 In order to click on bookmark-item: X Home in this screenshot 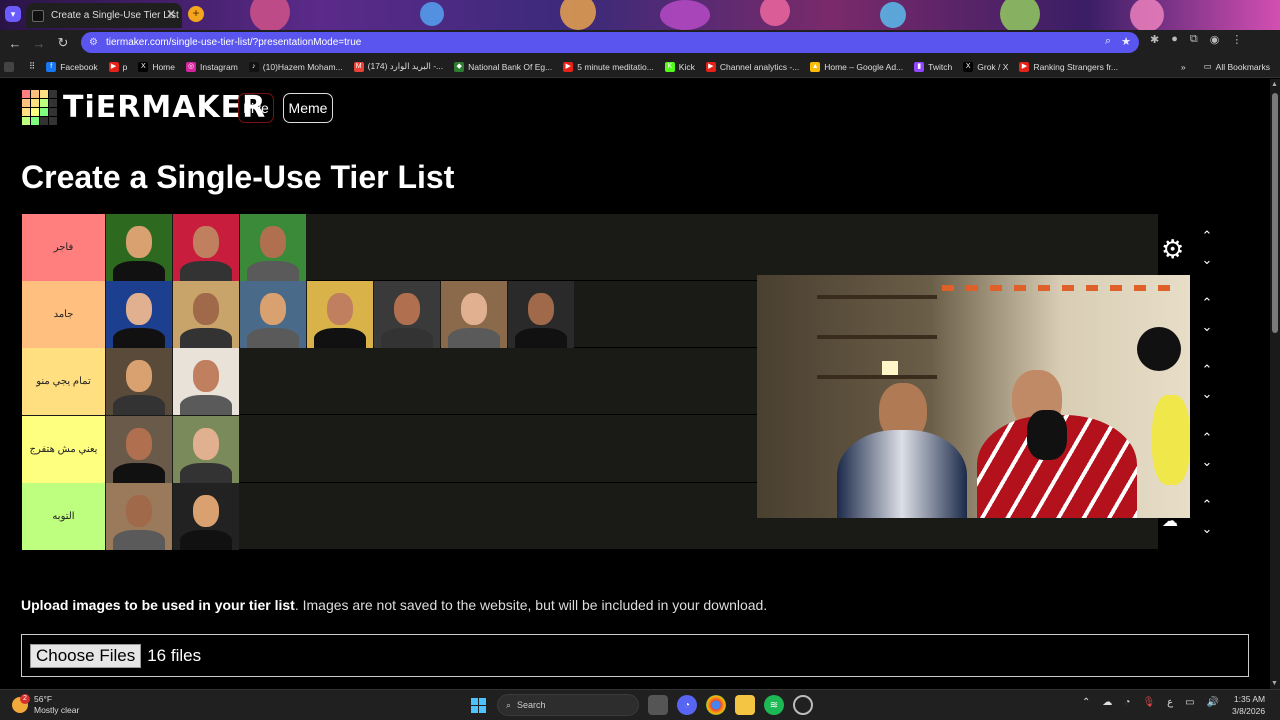, I will do `click(156, 66)`.